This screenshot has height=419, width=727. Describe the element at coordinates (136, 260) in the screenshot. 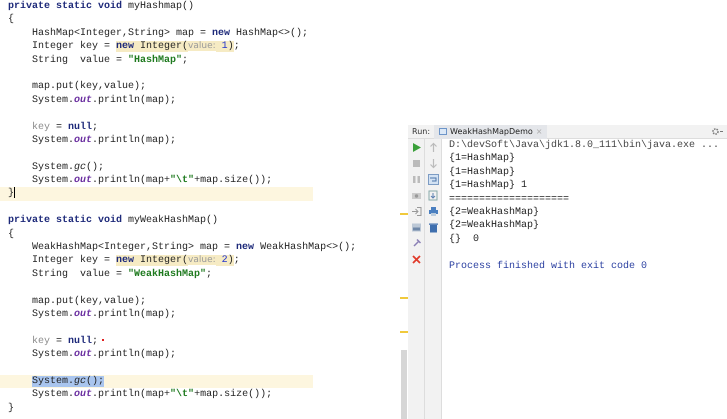

I see `code-line: Integer key = new Integer(value: 2);` at that location.